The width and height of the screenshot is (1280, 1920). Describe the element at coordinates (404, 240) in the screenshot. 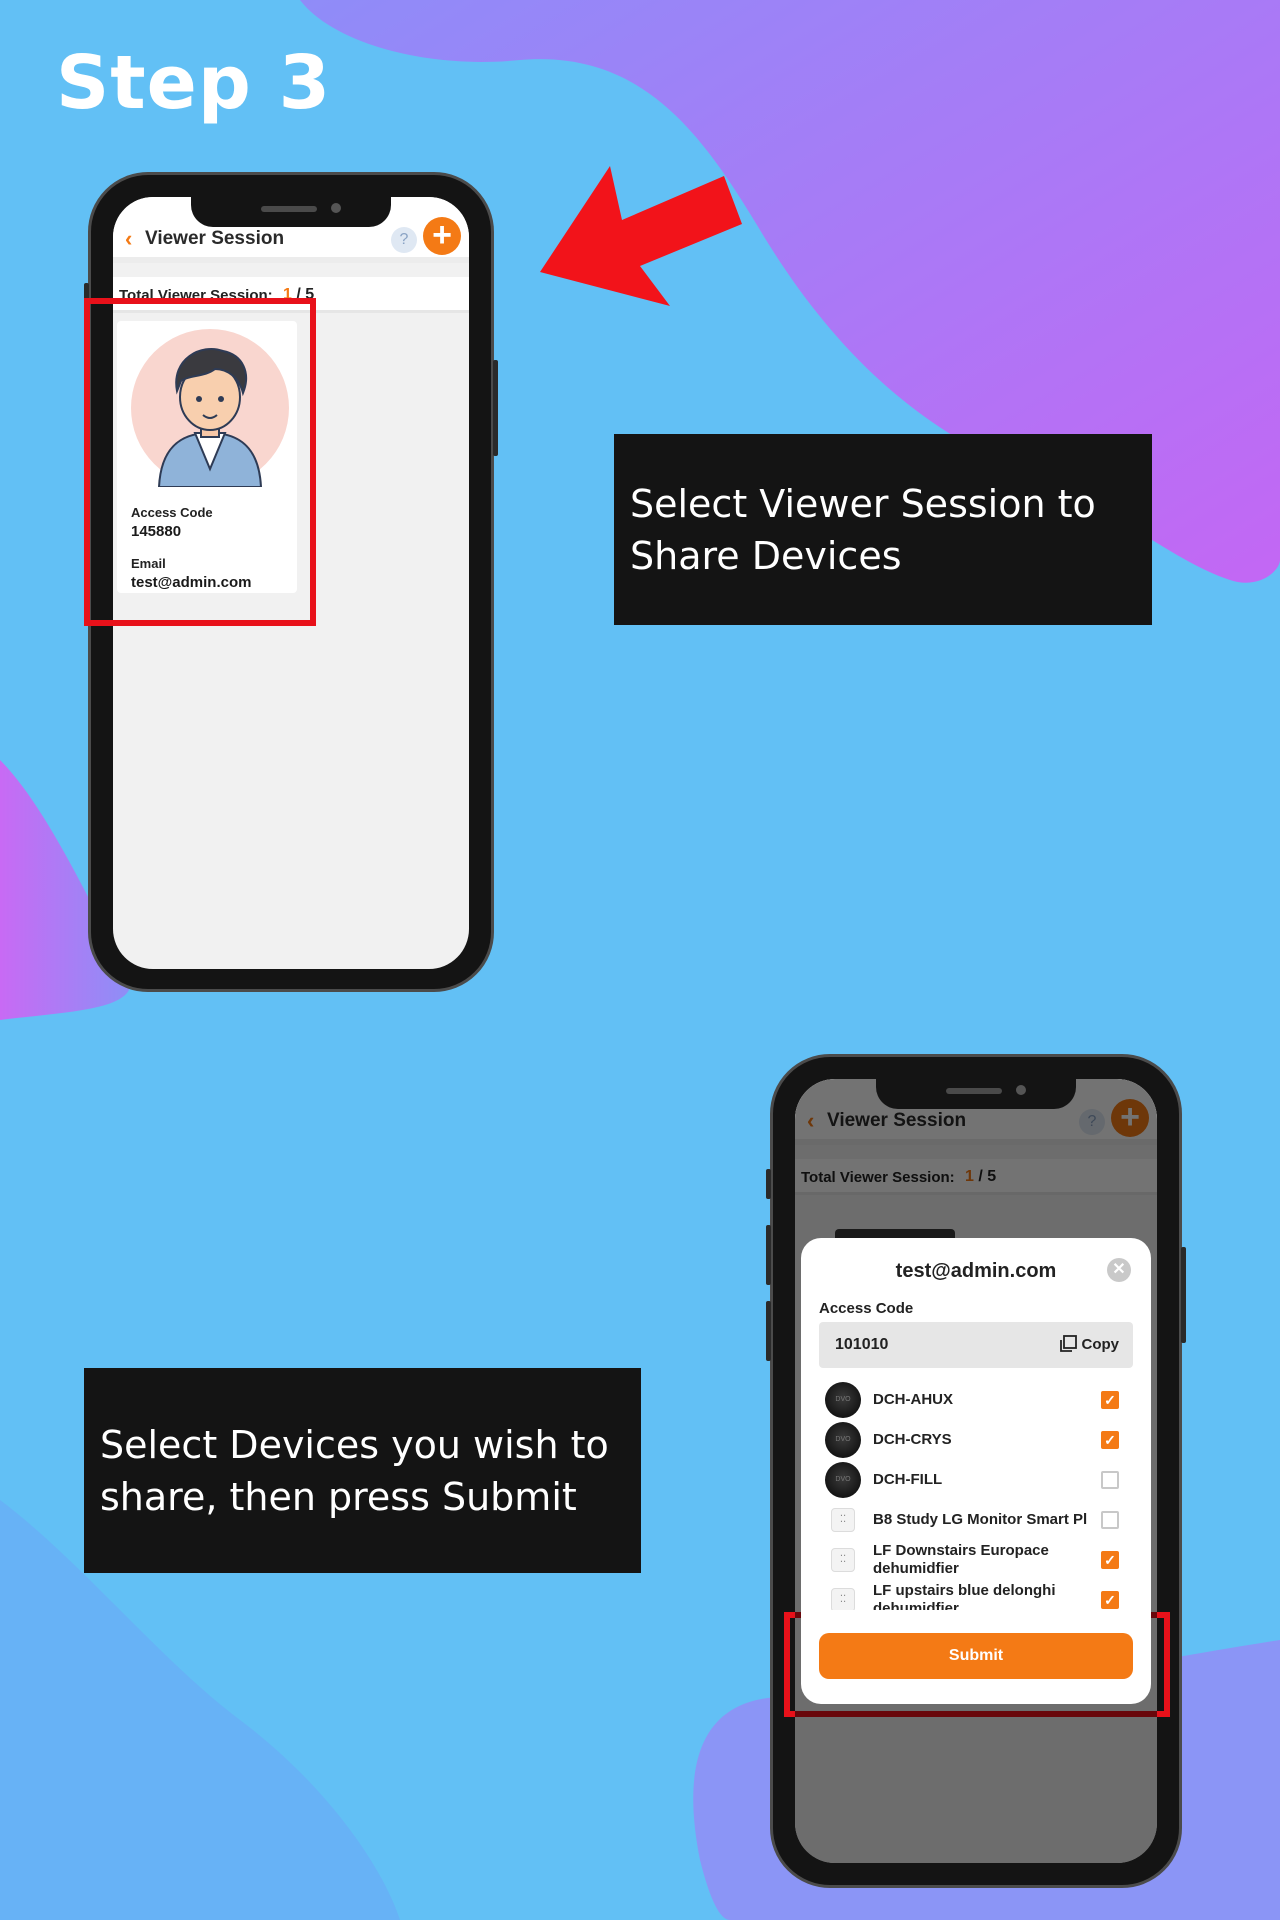

I see `help-icon: ?` at that location.